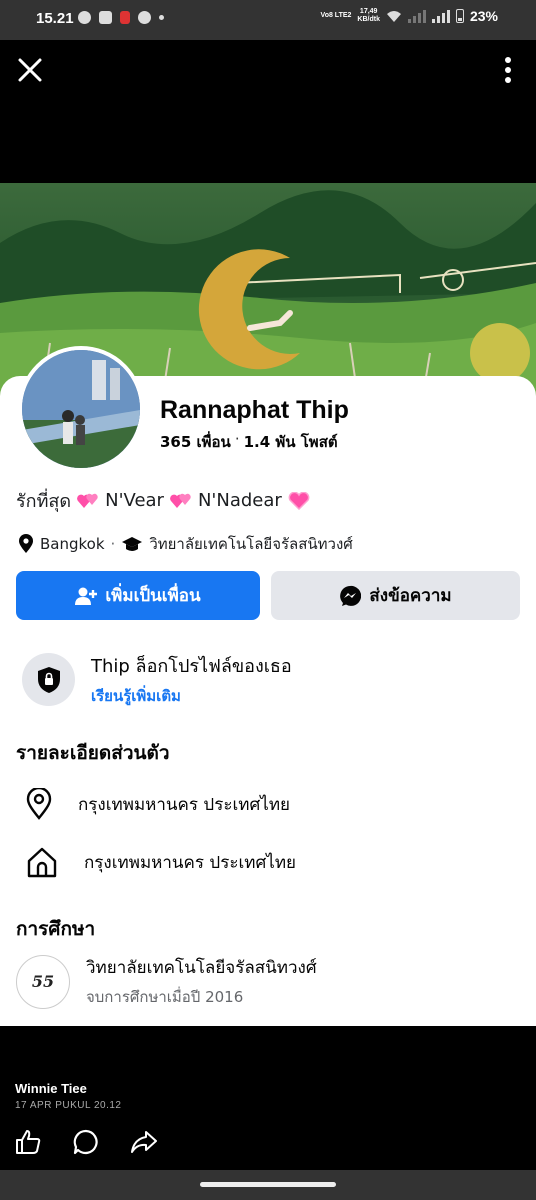 The image size is (536, 1200). I want to click on locked-profile-notice: Thip ล็อกโปรไฟล์ของเธอ เรียนรู้เพิ่มเติม, so click(157, 679).